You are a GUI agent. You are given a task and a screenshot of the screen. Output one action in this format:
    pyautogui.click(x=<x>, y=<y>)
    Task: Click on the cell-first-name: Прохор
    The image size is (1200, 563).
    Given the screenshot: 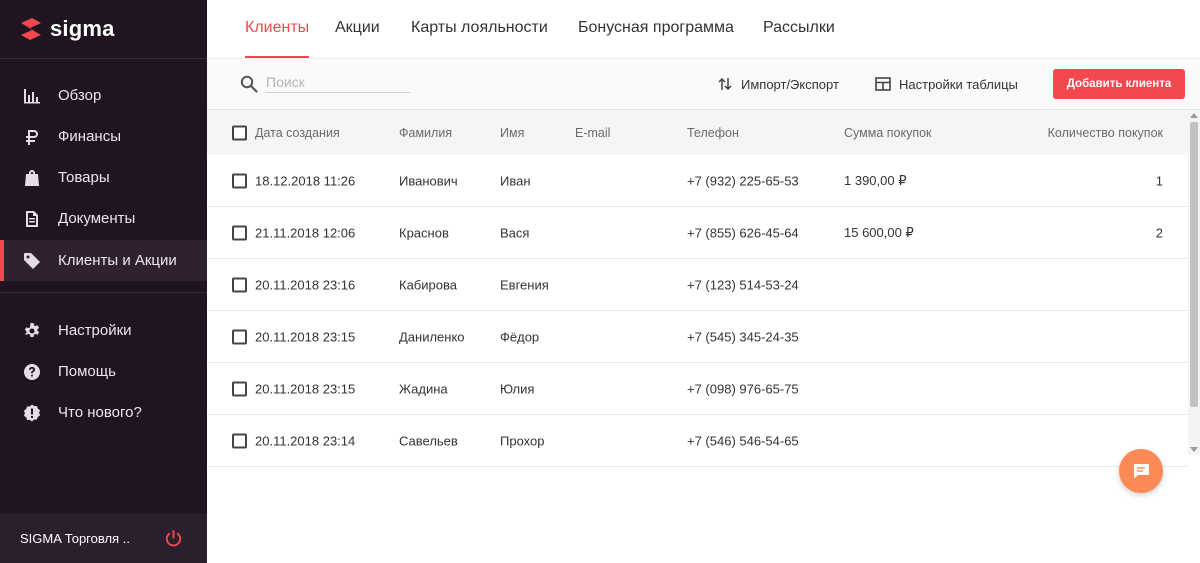 What is the action you would take?
    pyautogui.click(x=522, y=440)
    